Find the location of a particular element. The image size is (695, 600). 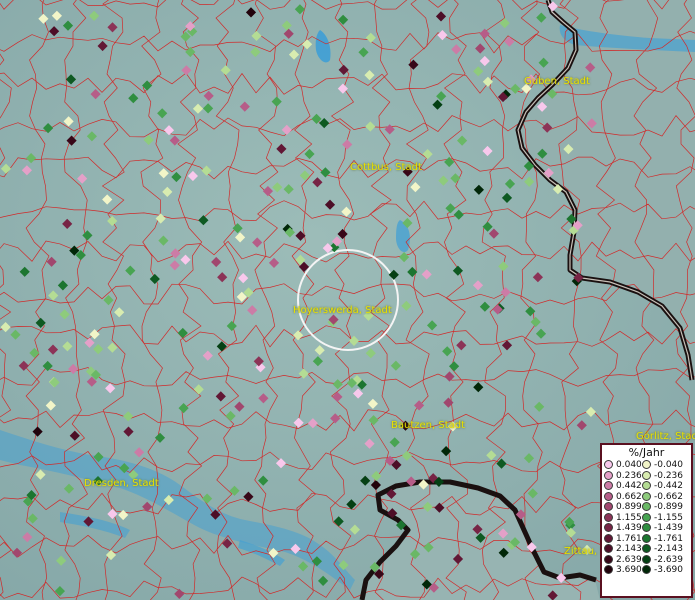

legend-entry-negative: -1.155 is located at coordinates (663, 518).